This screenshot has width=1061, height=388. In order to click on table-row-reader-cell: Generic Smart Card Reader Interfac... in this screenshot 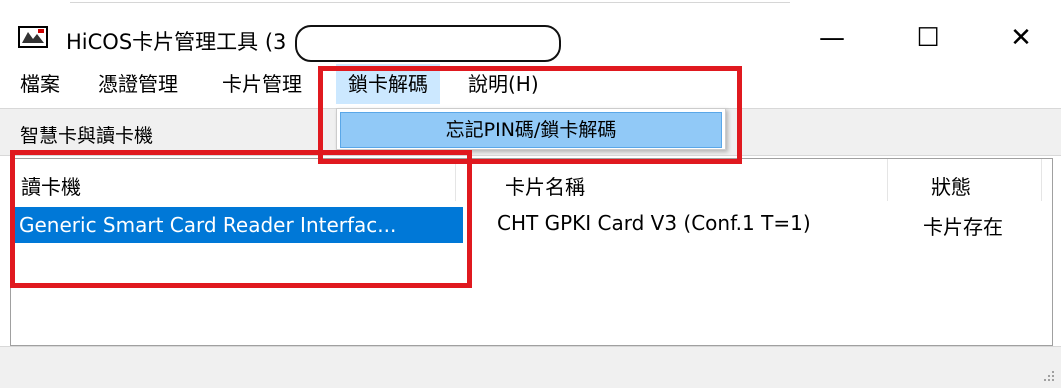, I will do `click(239, 225)`.